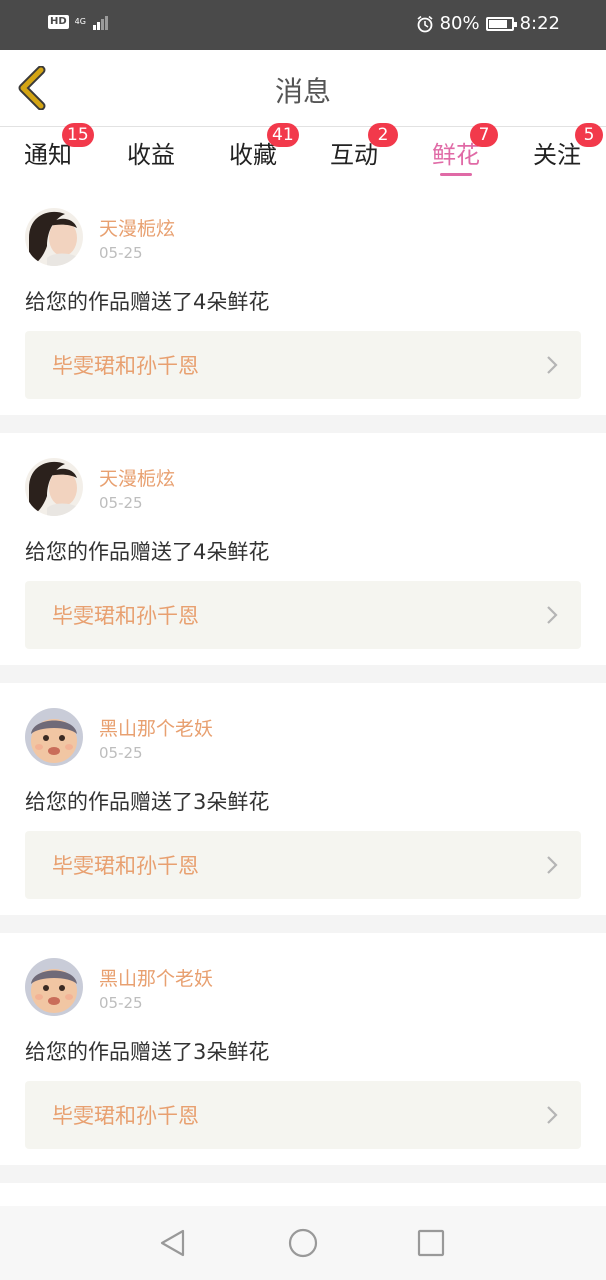  I want to click on back-triangle-icon, so click(172, 1243).